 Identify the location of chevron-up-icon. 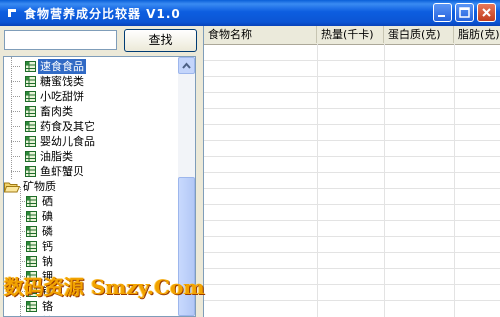
(186, 65).